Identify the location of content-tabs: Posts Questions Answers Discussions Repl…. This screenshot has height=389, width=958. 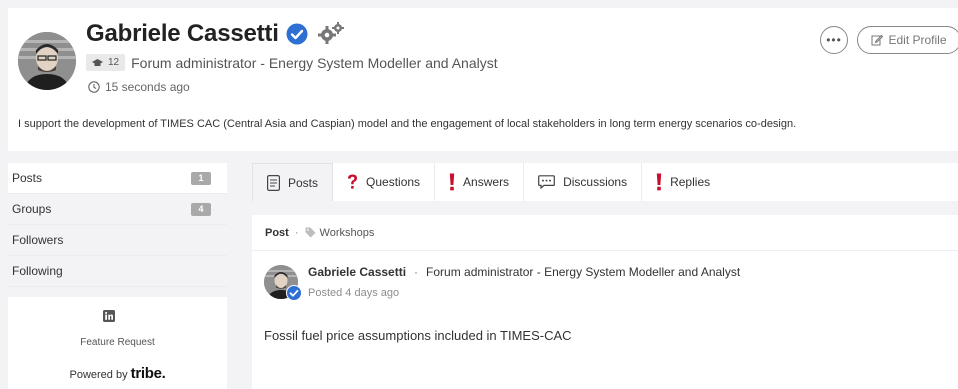
(605, 182).